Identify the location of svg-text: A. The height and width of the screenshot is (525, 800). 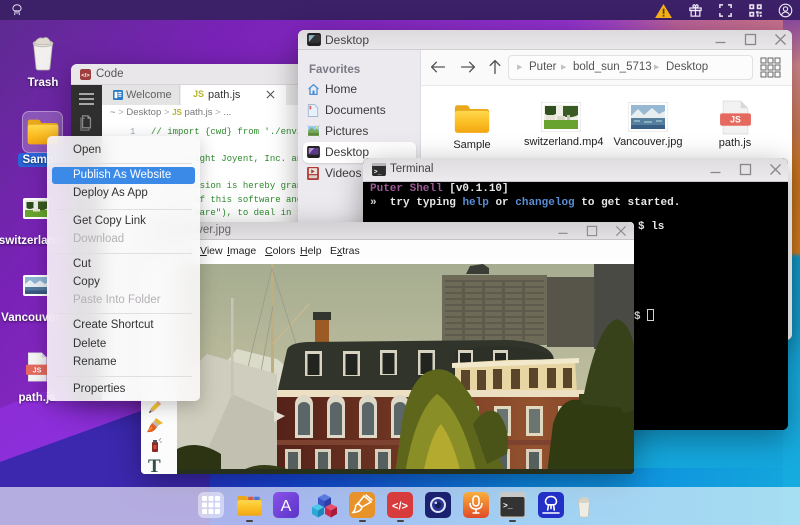
(286, 506).